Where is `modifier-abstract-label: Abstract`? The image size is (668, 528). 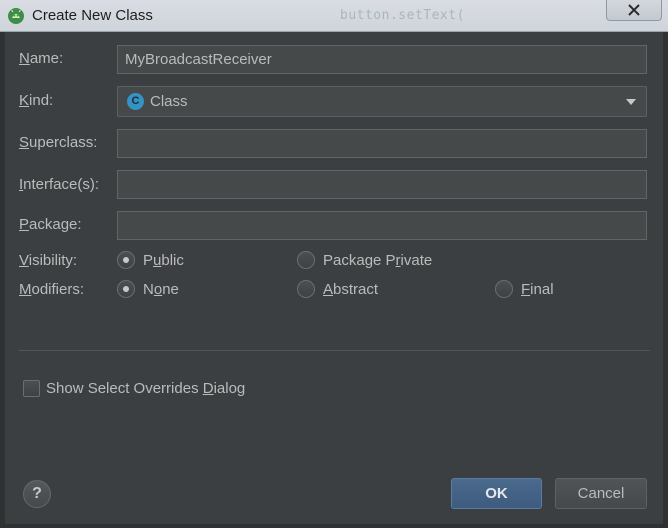 modifier-abstract-label: Abstract is located at coordinates (350, 289).